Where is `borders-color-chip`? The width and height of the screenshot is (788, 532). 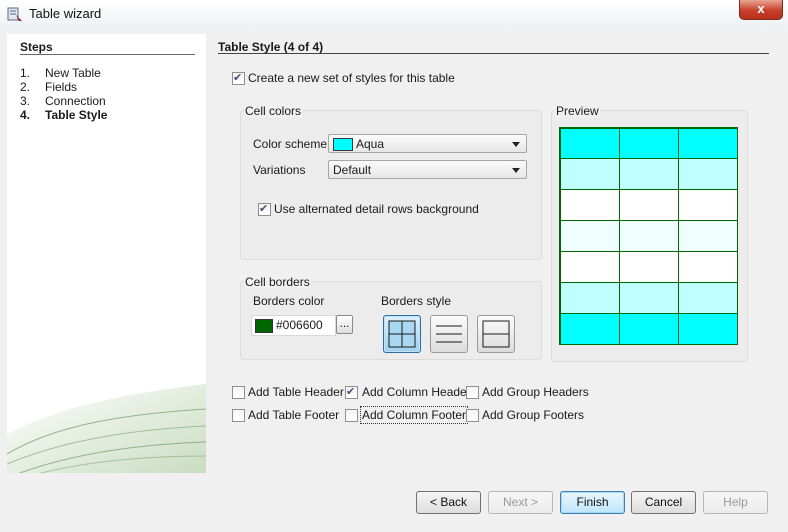
borders-color-chip is located at coordinates (264, 326).